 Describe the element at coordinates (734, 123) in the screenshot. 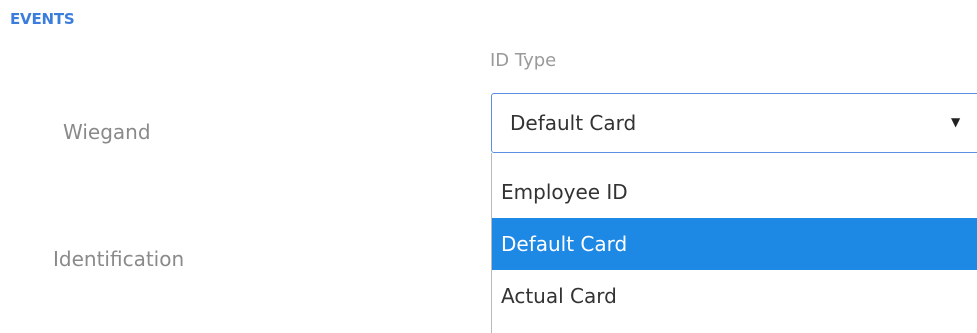

I see `id-type-select: Default Card ▼` at that location.